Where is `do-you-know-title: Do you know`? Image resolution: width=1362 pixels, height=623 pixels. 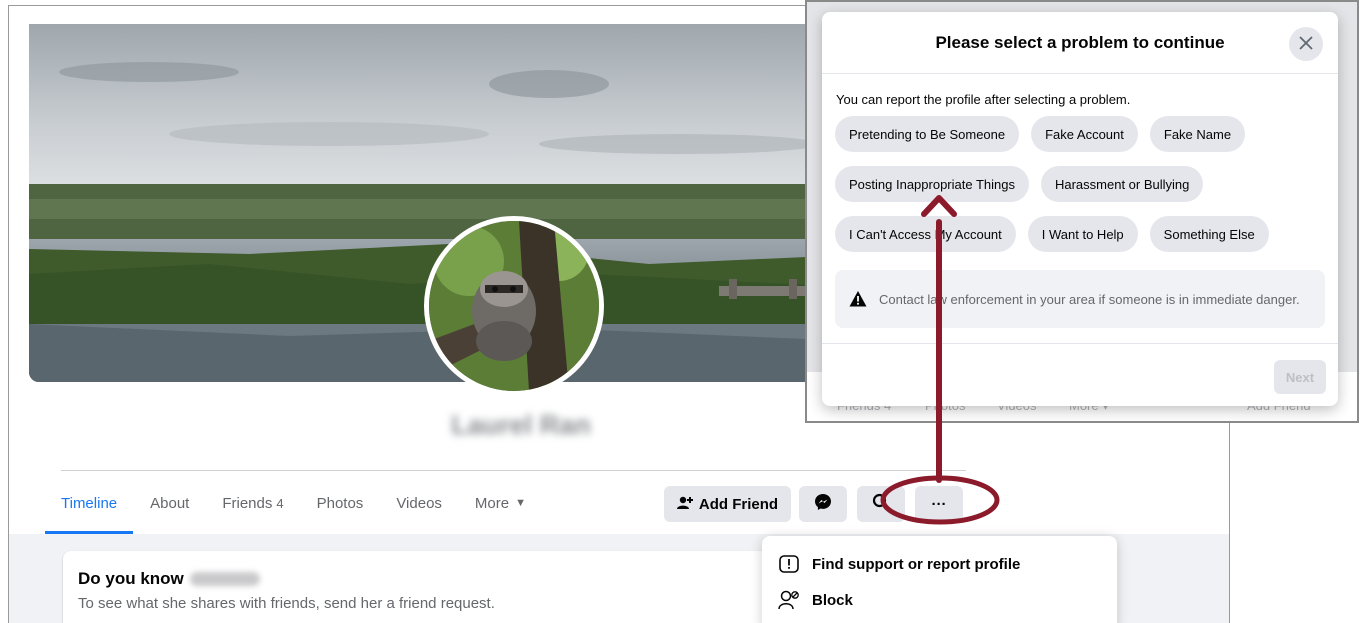 do-you-know-title: Do you know is located at coordinates (416, 579).